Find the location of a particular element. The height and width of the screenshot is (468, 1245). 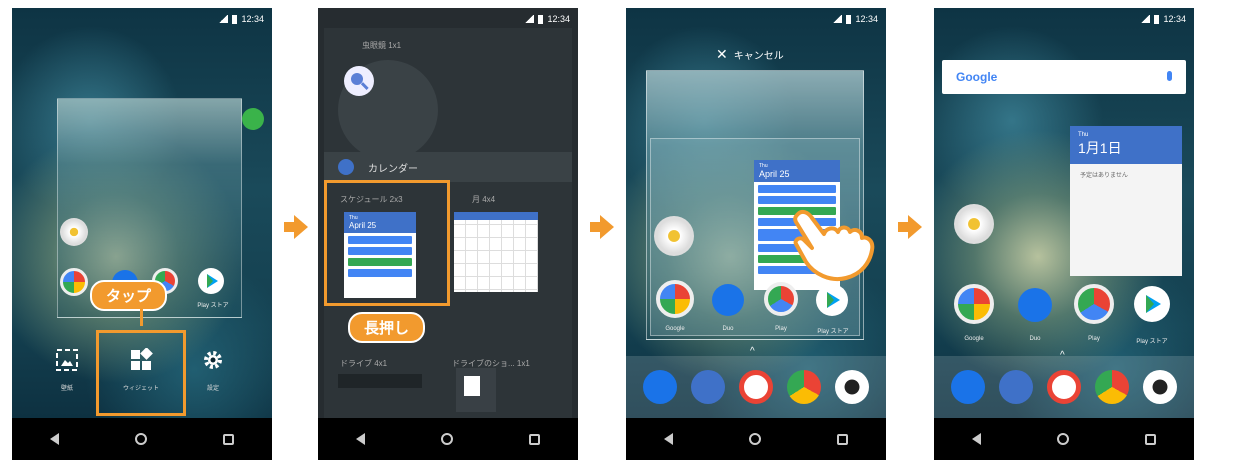

schedule-date: 1月1日 is located at coordinates (1100, 148).